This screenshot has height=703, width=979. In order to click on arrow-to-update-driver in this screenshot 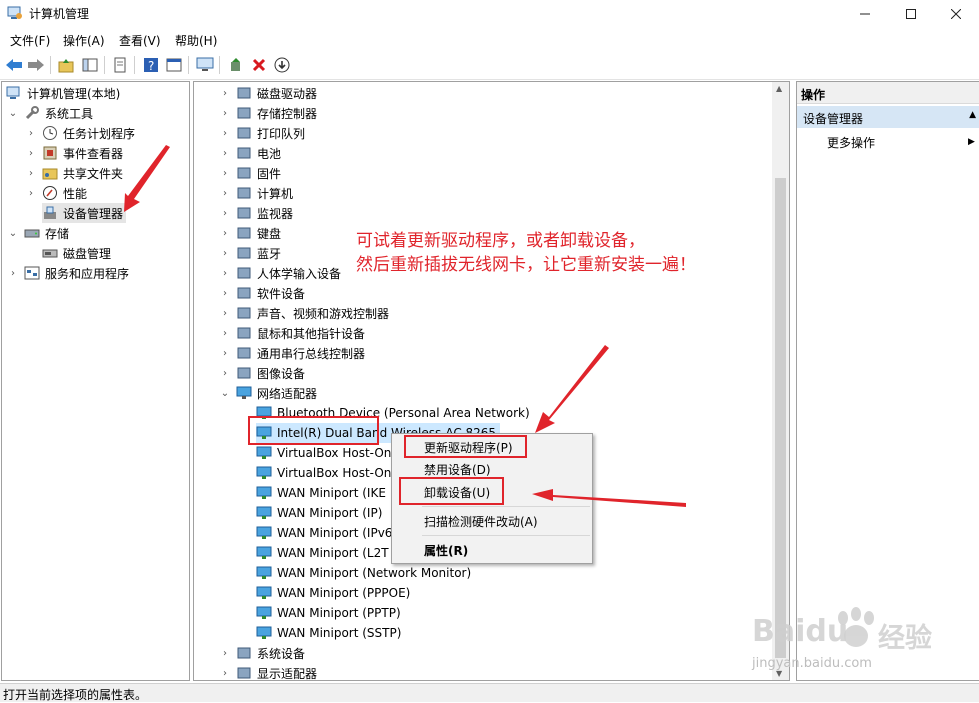, I will do `click(572, 389)`.